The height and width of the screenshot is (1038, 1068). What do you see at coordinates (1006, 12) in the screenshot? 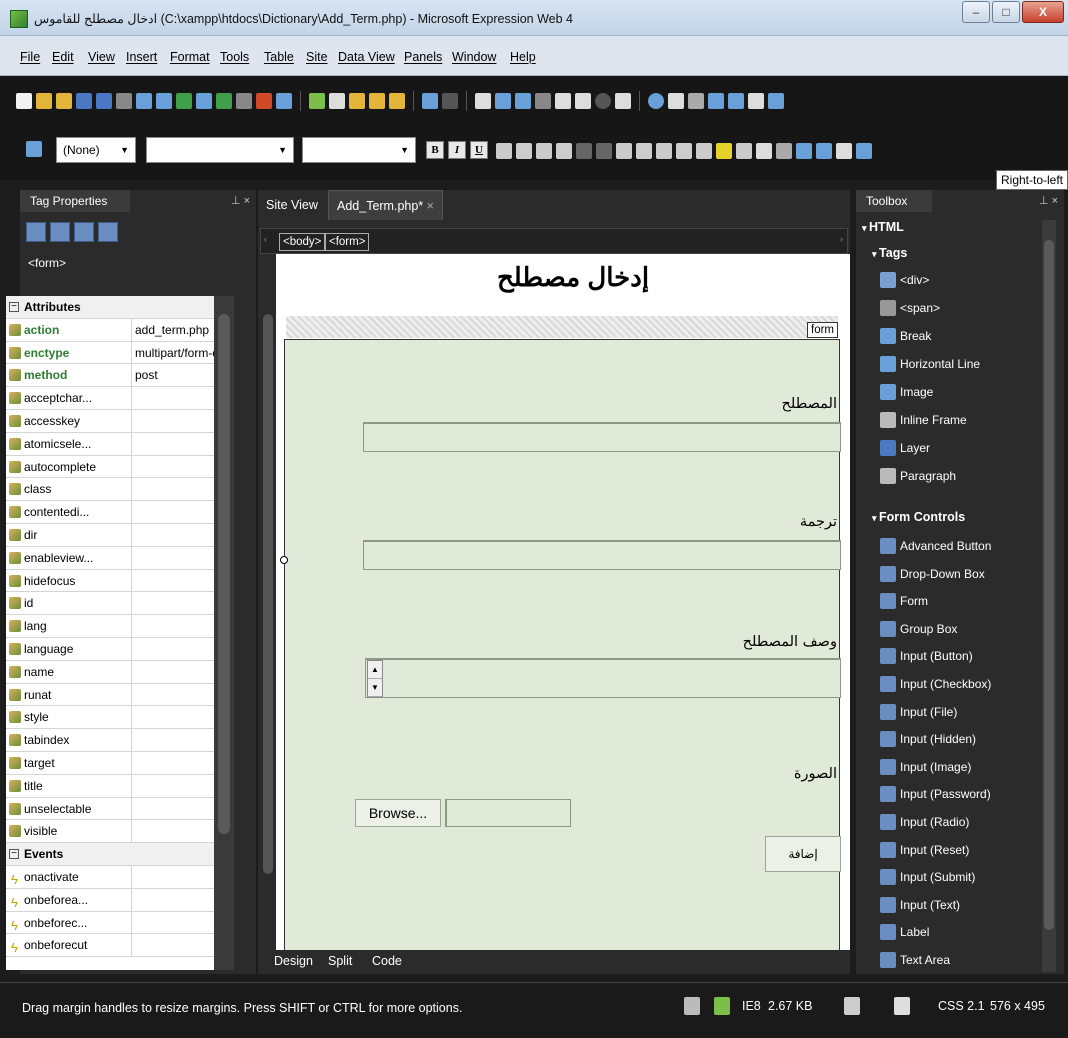
I see `maximize-button: □` at bounding box center [1006, 12].